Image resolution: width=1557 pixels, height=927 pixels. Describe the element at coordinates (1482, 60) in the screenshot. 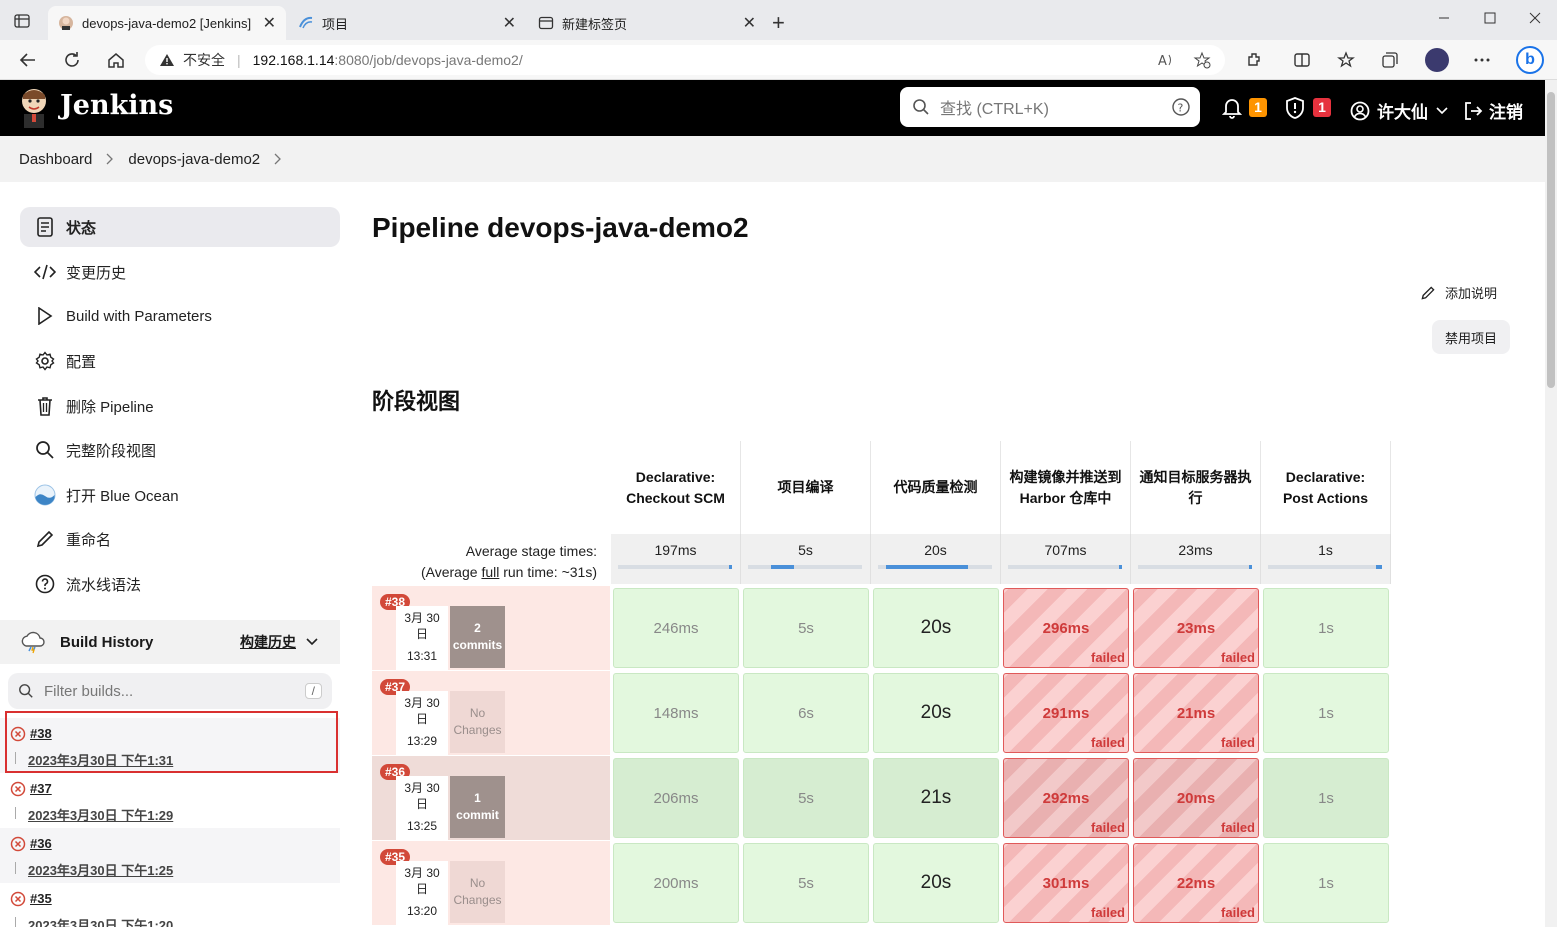

I see `more-icon` at that location.